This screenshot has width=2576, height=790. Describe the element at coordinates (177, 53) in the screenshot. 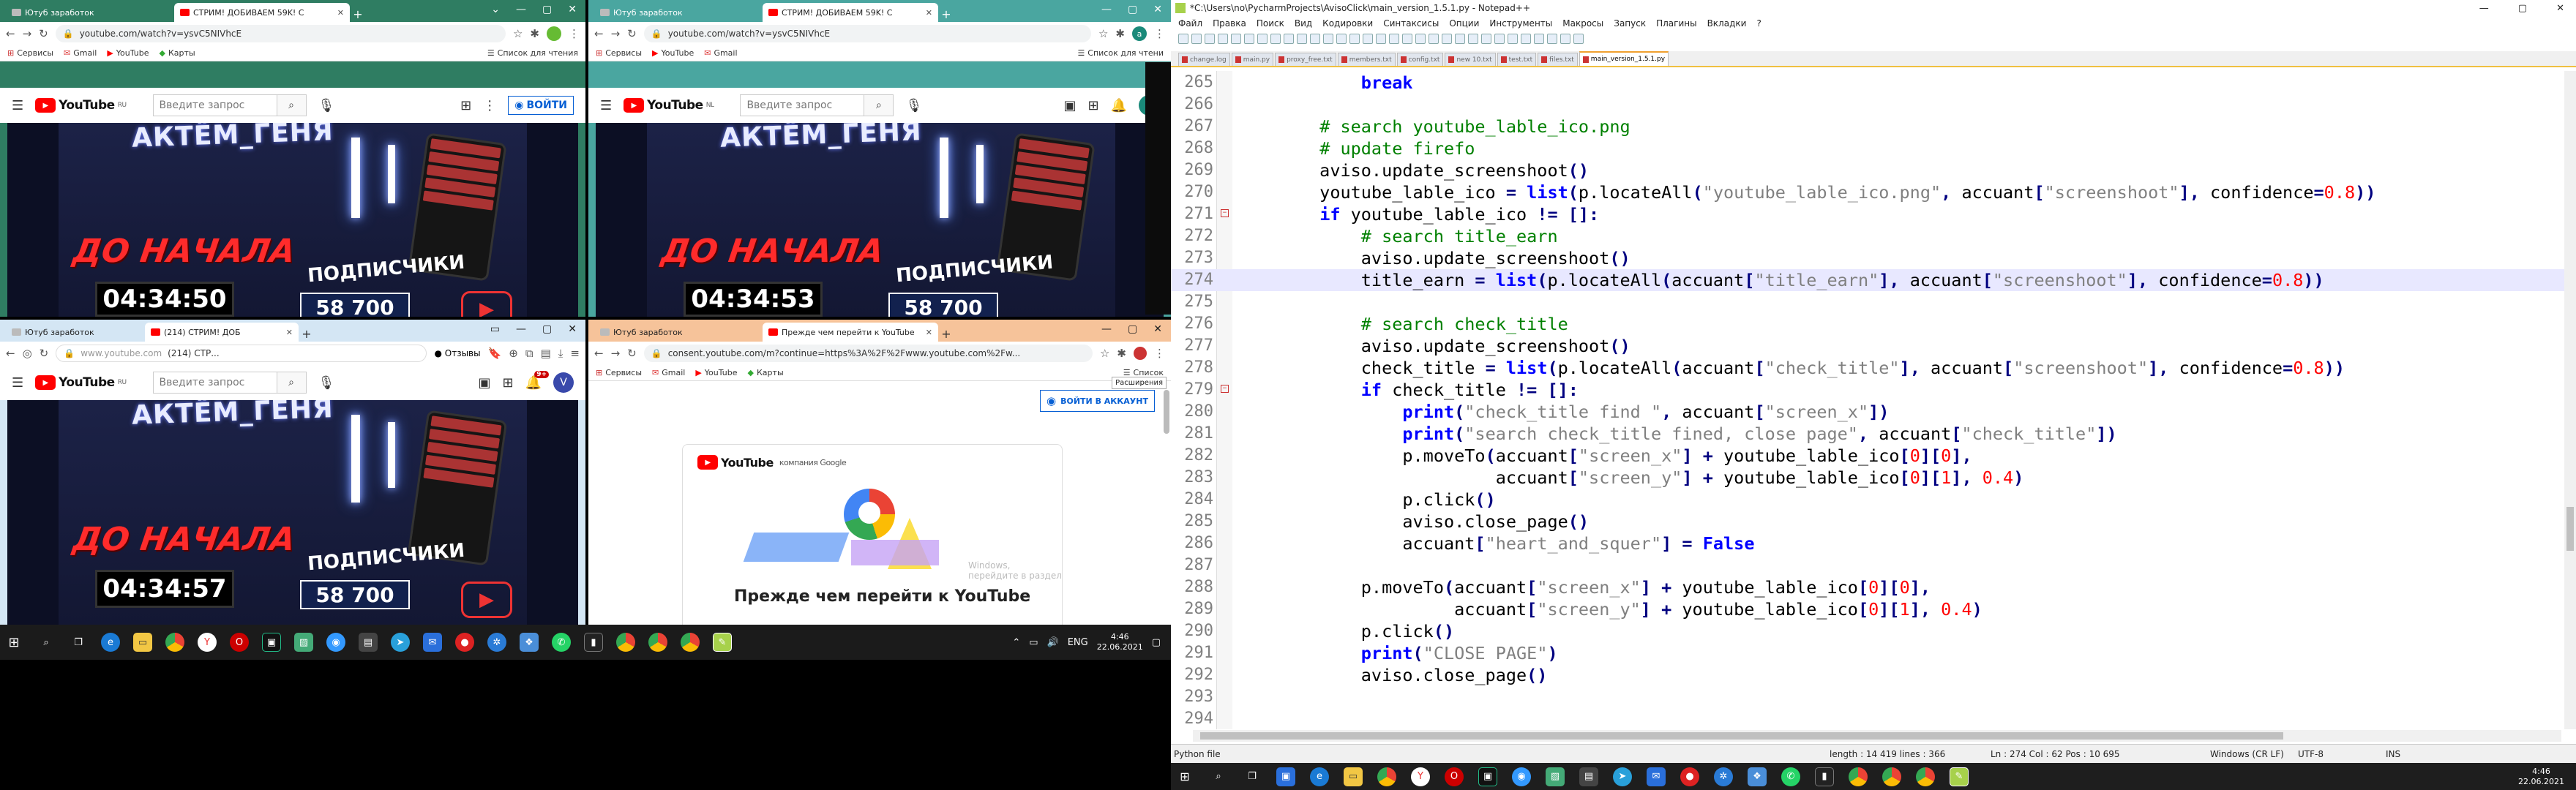

I see `bookmark-maps: ◆ Карты` at that location.